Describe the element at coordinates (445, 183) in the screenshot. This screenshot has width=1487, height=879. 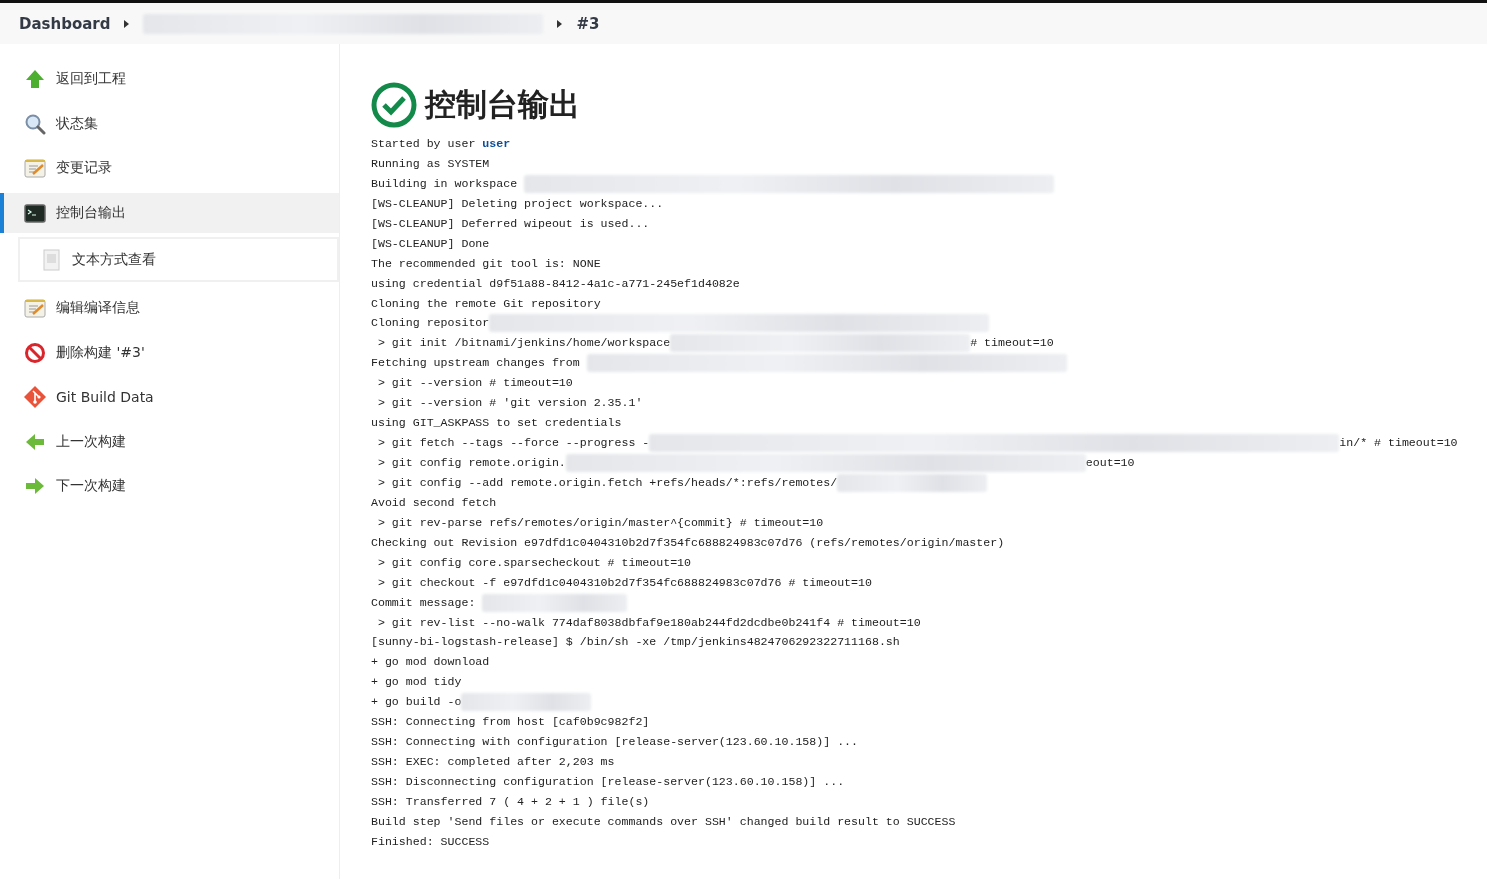
I see `console-line: Building in workspace` at that location.